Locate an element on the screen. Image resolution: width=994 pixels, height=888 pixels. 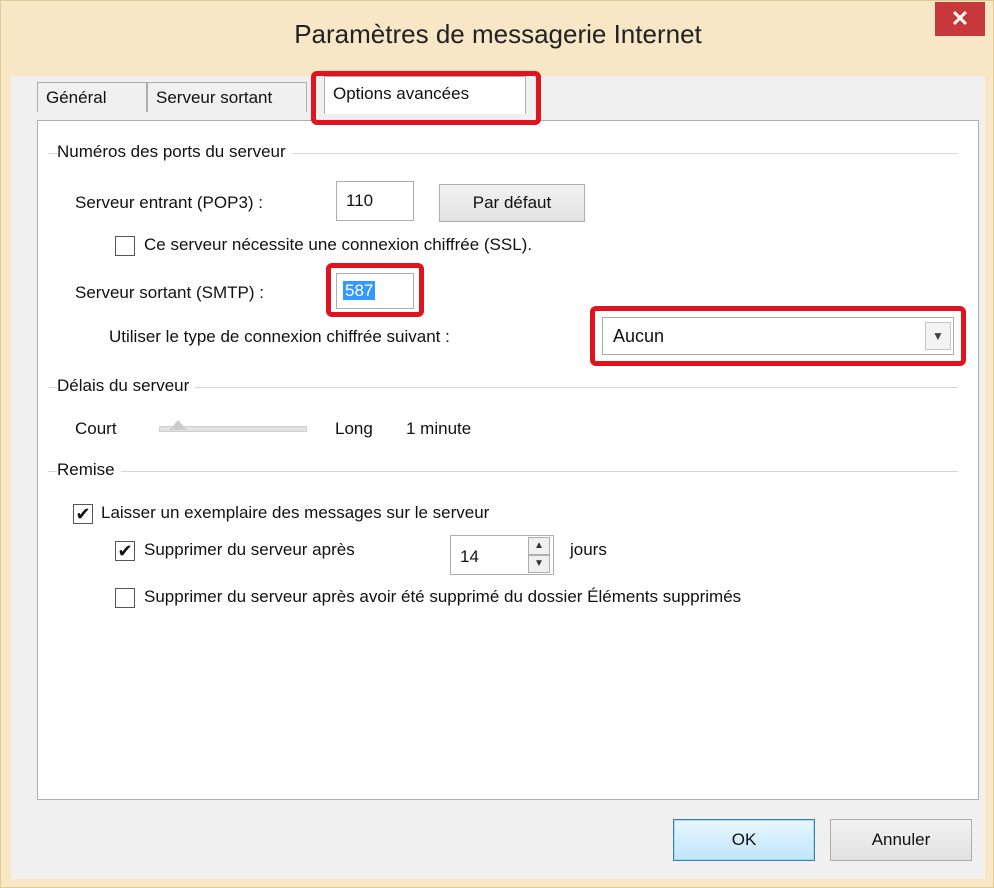
incoming-port-label: Serveur entrant (POP3) : is located at coordinates (169, 202).